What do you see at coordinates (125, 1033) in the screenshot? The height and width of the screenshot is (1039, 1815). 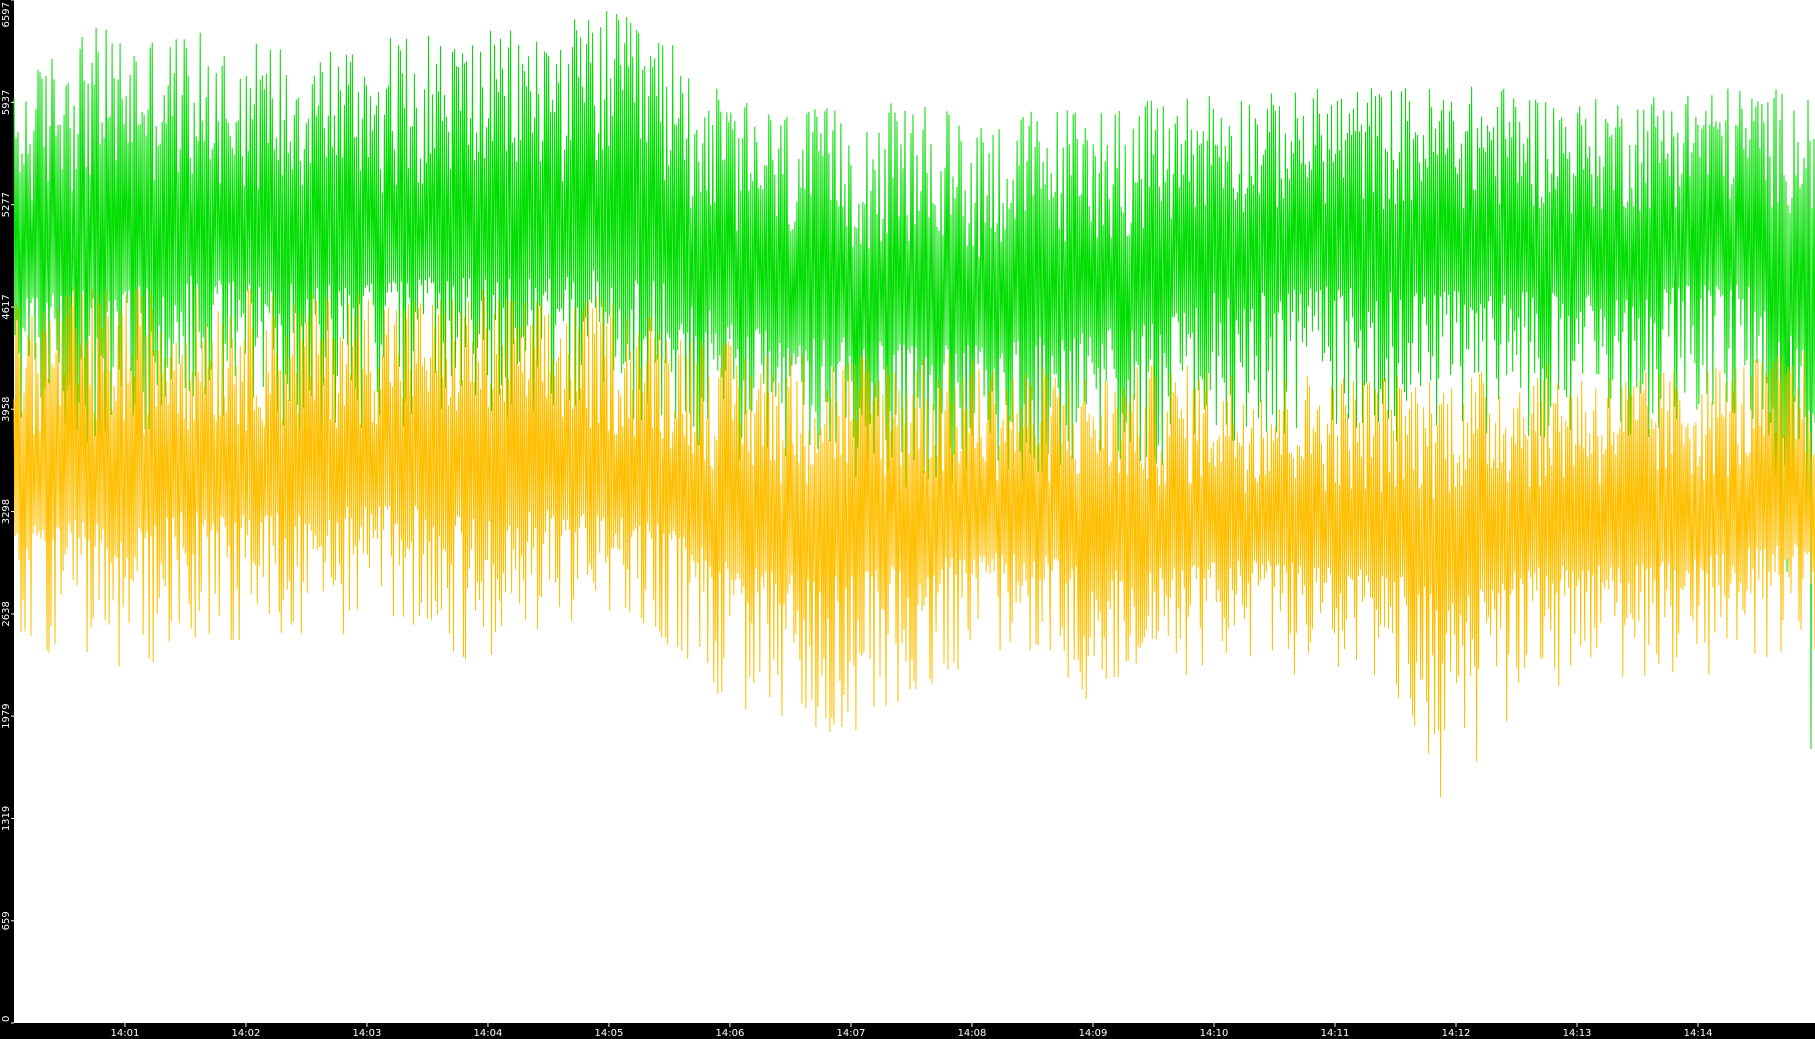 I see `x-tick-label: 14:01` at bounding box center [125, 1033].